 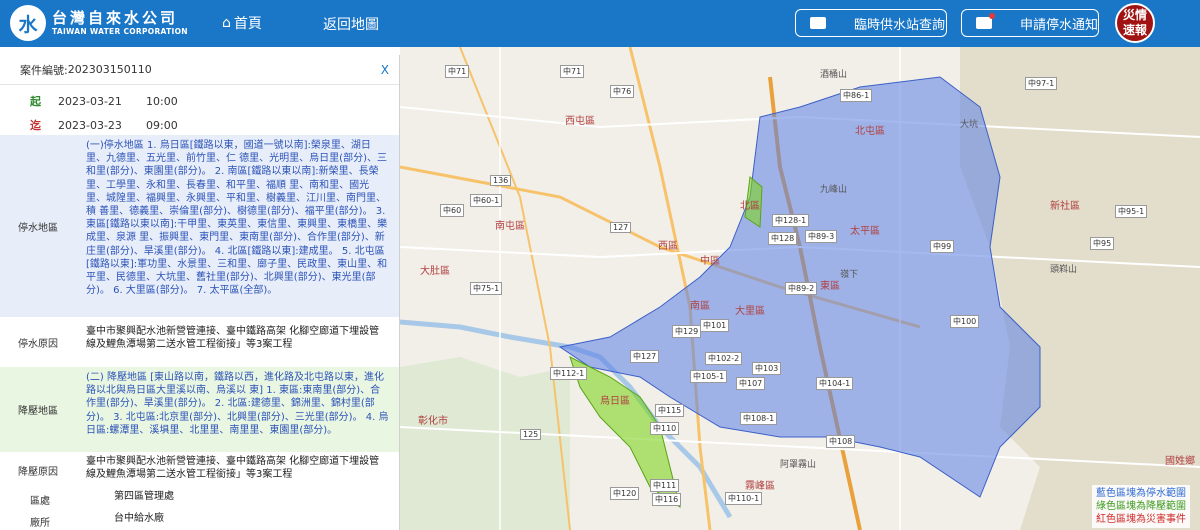 What do you see at coordinates (724, 358) in the screenshot?
I see `road-label: 中102-2` at bounding box center [724, 358].